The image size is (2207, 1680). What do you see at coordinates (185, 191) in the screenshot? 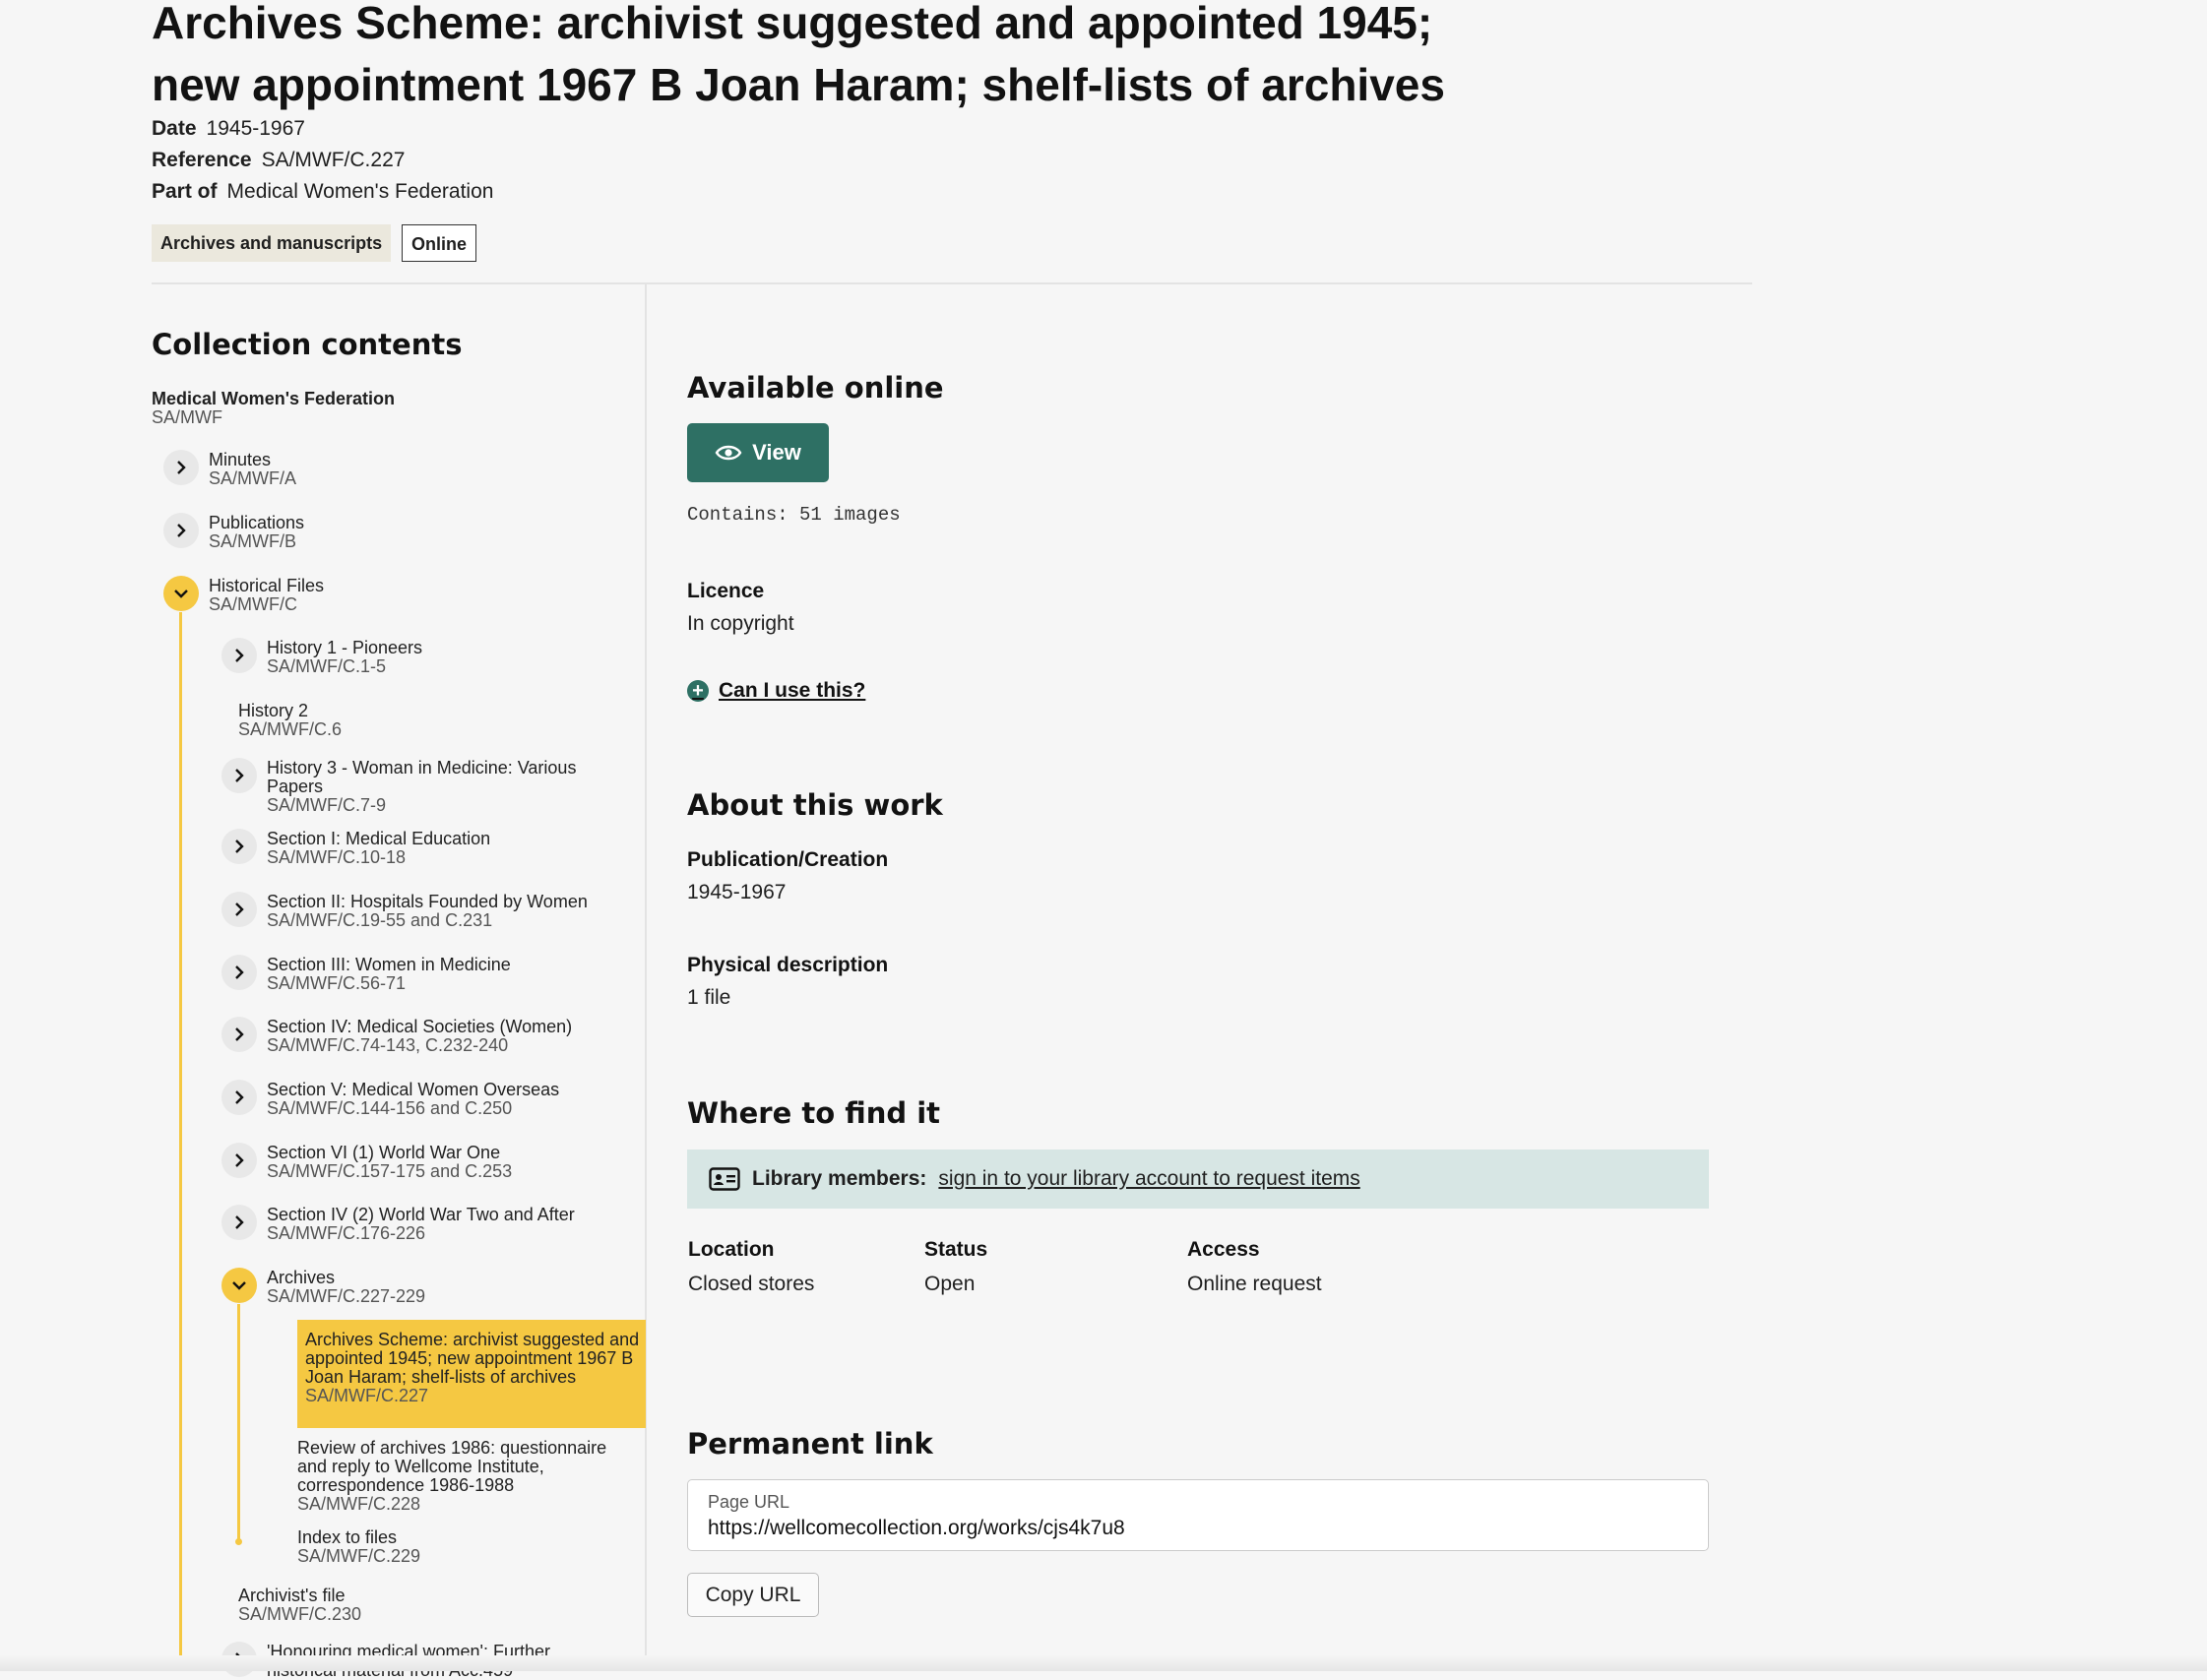
I see `part-of-label: Part of` at bounding box center [185, 191].